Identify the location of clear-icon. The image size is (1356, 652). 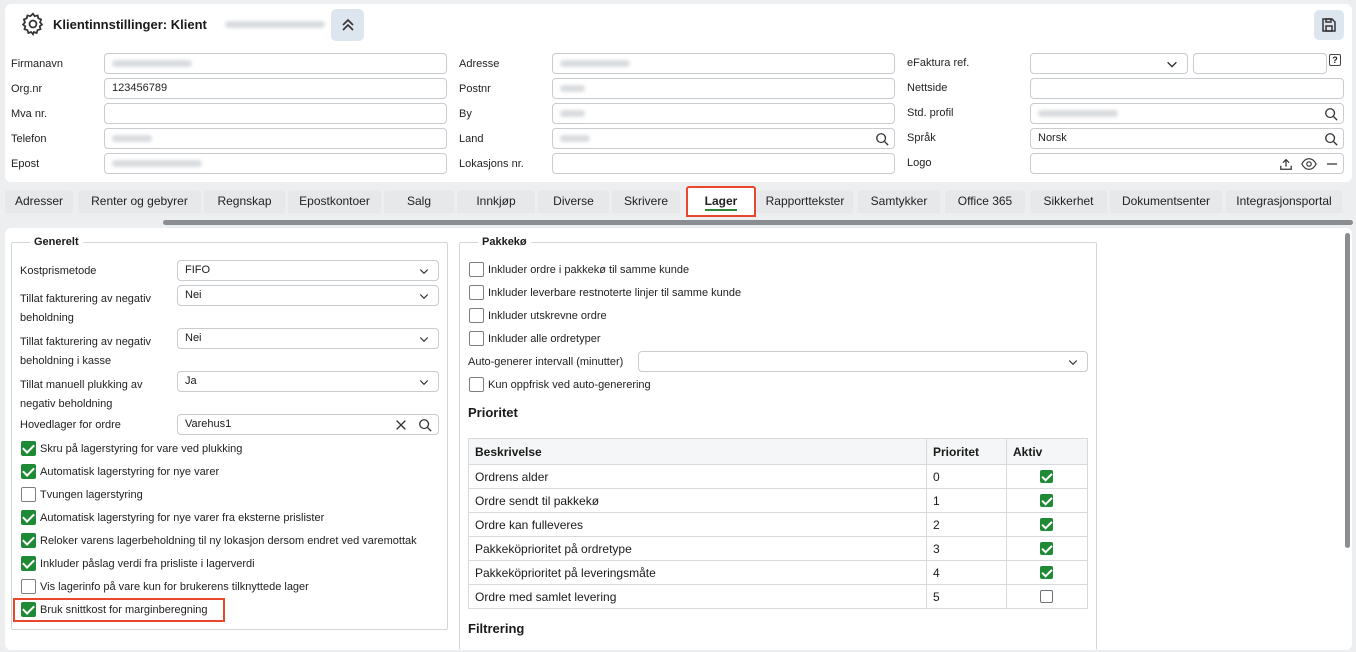
(401, 425).